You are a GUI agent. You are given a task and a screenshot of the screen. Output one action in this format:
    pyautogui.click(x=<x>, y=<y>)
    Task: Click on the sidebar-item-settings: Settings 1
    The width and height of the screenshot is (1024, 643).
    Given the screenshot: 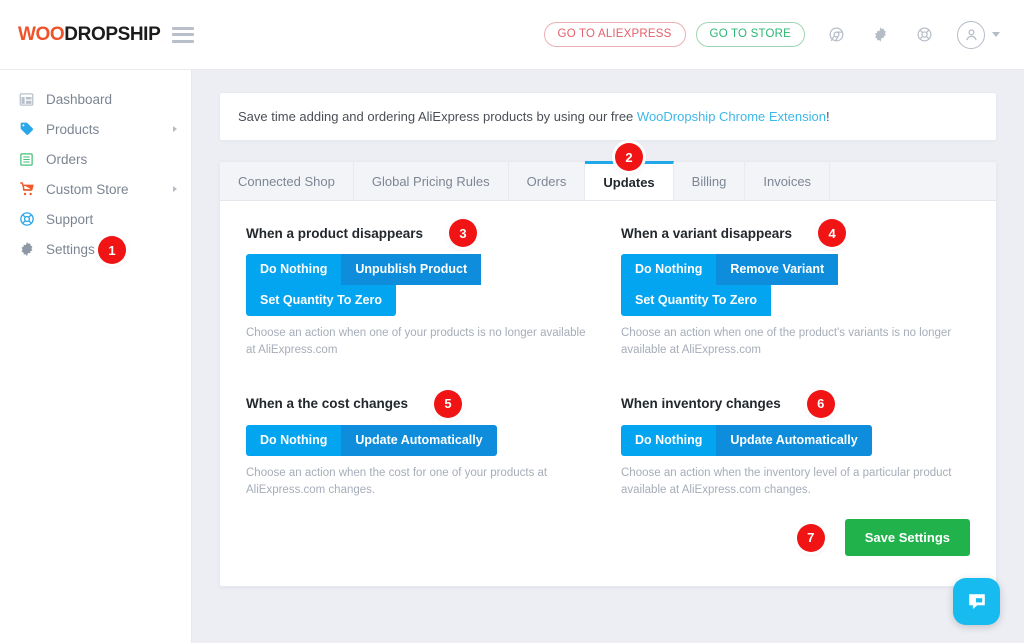 What is the action you would take?
    pyautogui.click(x=95, y=249)
    